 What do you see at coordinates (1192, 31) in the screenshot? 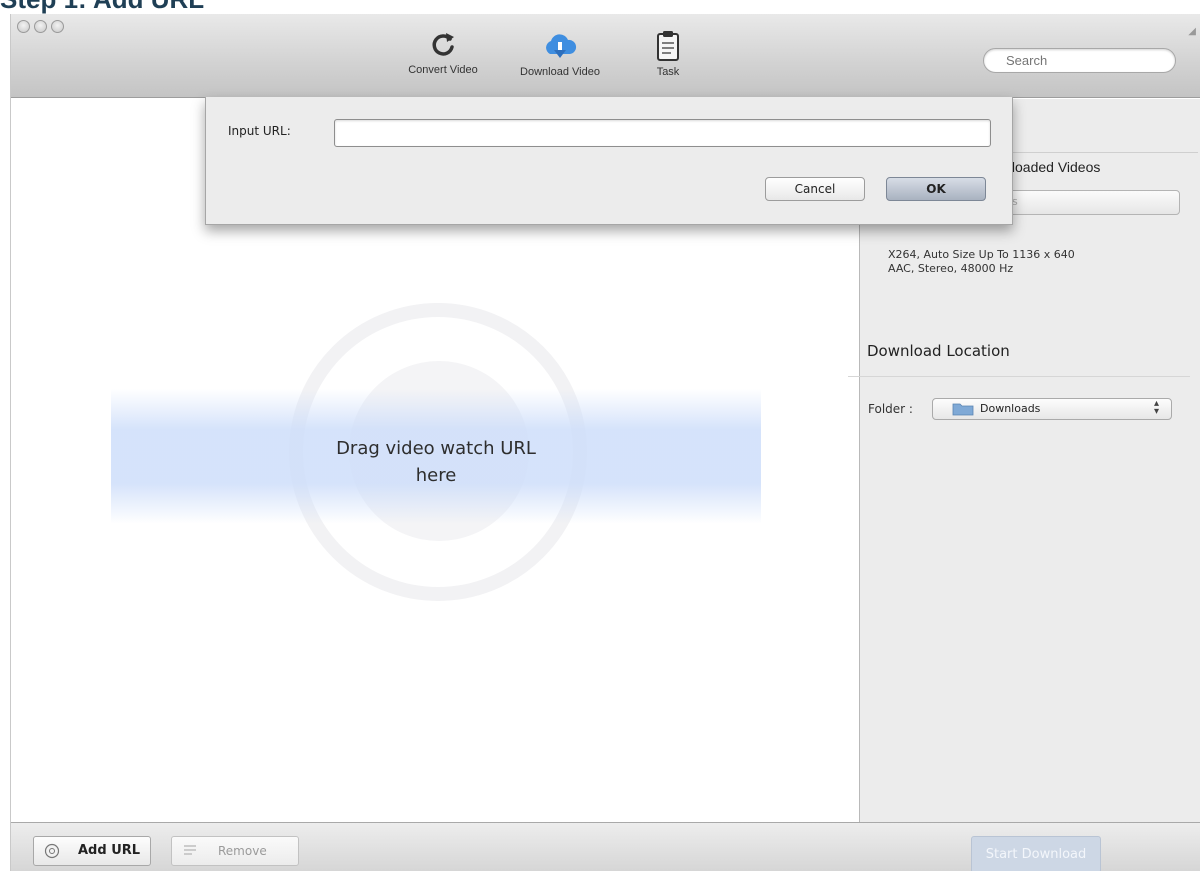
I see `toolbar-toggle-icon: ◢` at bounding box center [1192, 31].